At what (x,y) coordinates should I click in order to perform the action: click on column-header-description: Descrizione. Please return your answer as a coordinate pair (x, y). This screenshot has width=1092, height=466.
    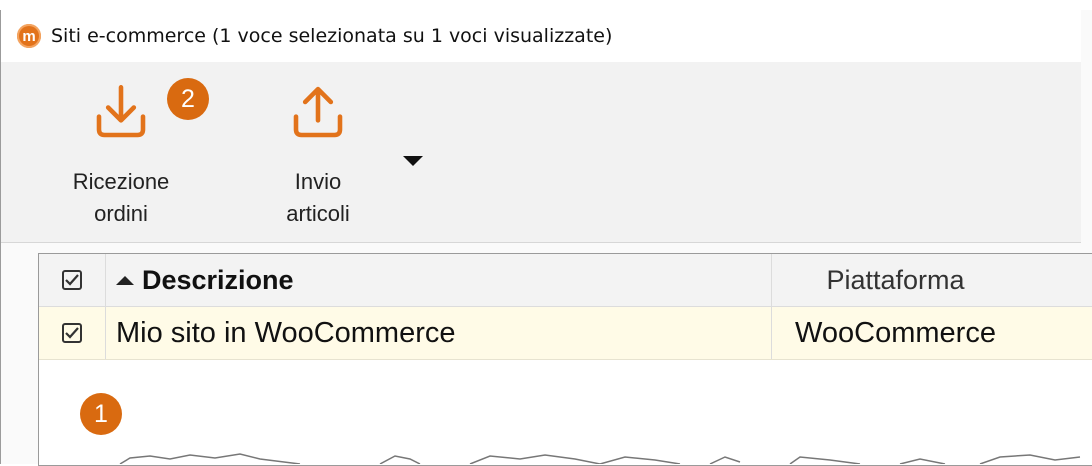
    Looking at the image, I should click on (439, 280).